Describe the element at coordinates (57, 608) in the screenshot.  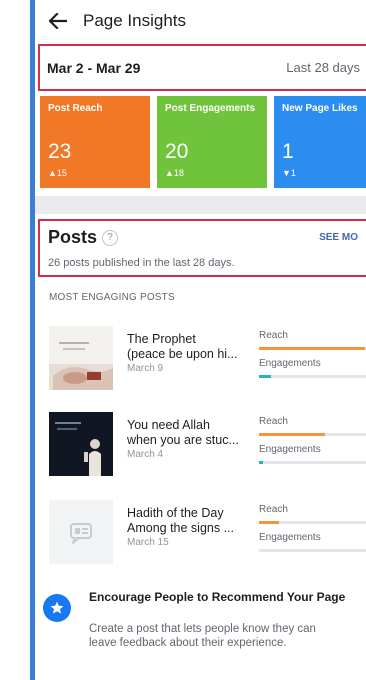
I see `star-icon` at that location.